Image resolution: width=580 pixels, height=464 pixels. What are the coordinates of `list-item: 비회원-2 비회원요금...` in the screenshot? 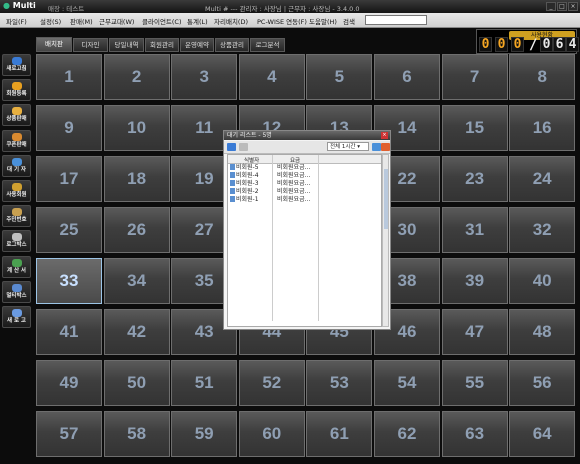 It's located at (270, 192).